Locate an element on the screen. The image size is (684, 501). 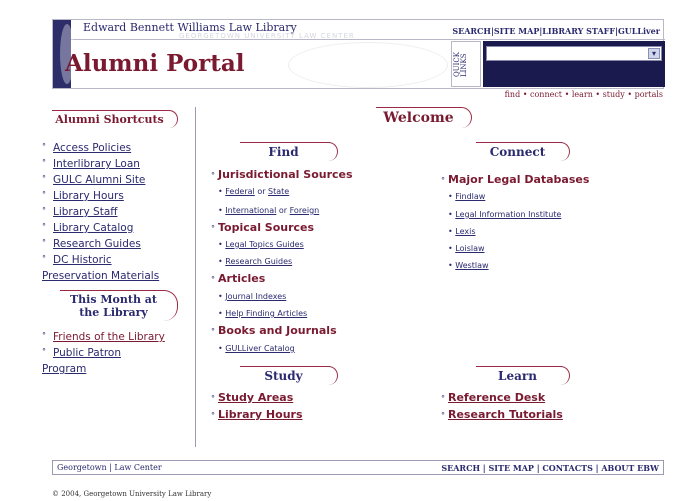
quick-links-select: ▾ is located at coordinates (574, 53).